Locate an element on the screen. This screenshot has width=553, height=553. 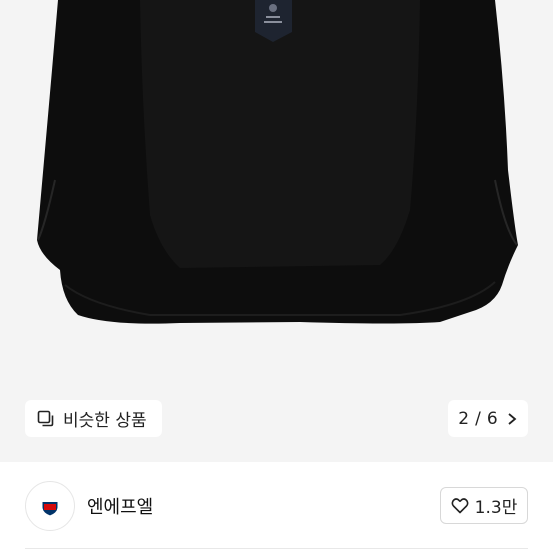
image-pager: 2 / 6 is located at coordinates (488, 418).